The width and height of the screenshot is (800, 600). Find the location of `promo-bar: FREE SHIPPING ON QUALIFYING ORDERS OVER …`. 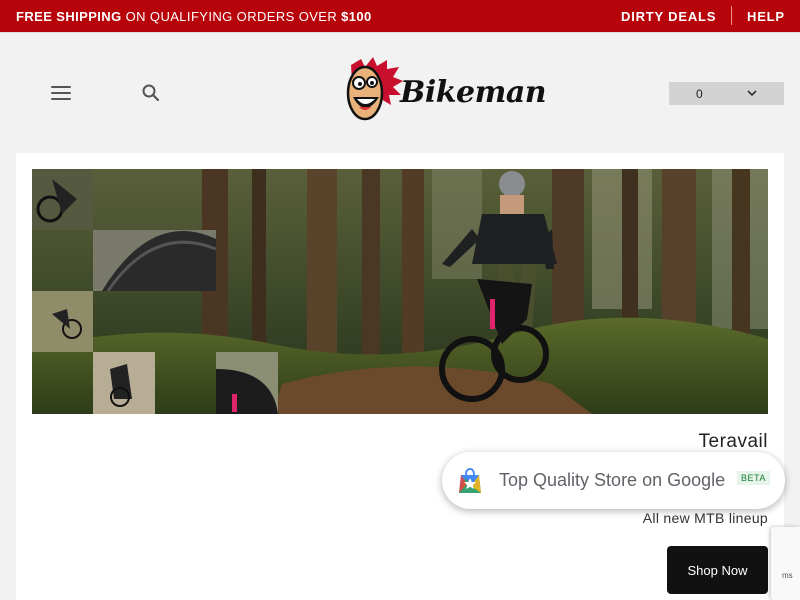

promo-bar: FREE SHIPPING ON QUALIFYING ORDERS OVER … is located at coordinates (400, 16).